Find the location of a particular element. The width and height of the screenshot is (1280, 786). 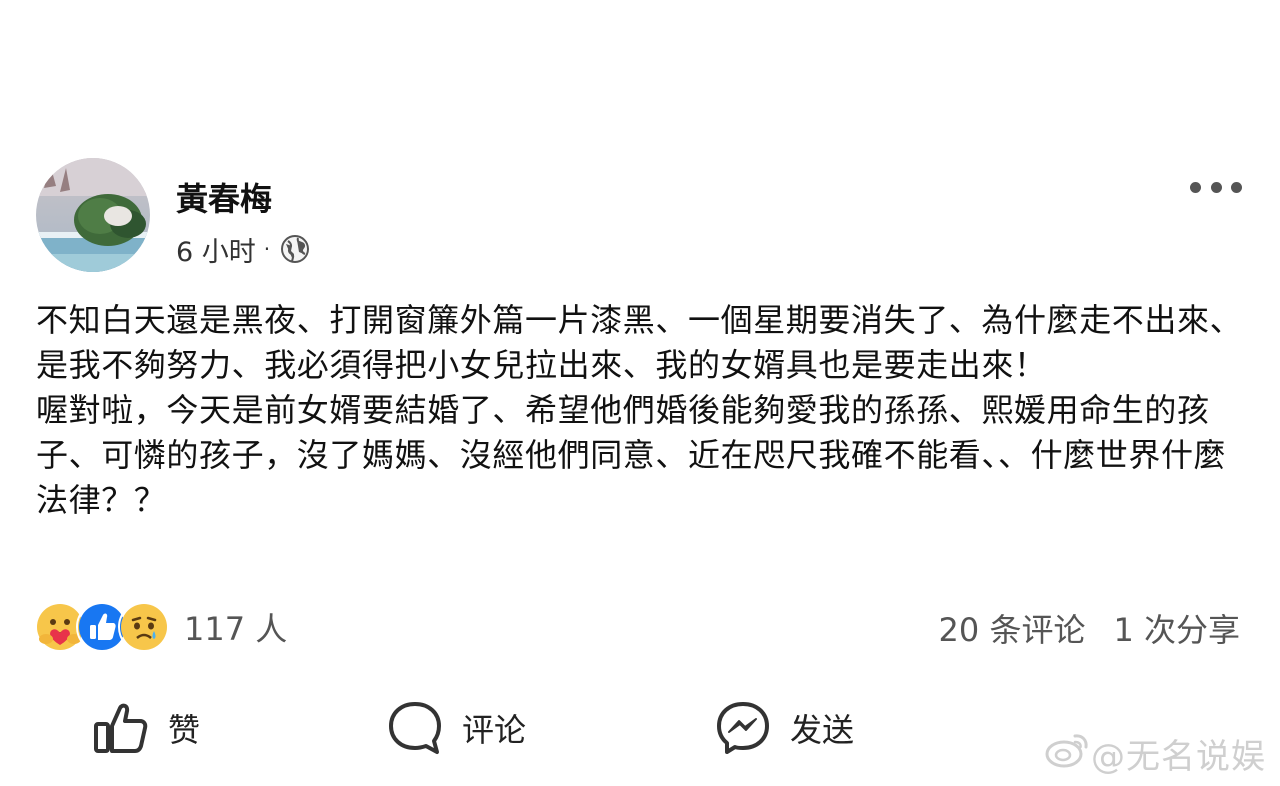

reactions-summary: 117 人 is located at coordinates (161, 627).